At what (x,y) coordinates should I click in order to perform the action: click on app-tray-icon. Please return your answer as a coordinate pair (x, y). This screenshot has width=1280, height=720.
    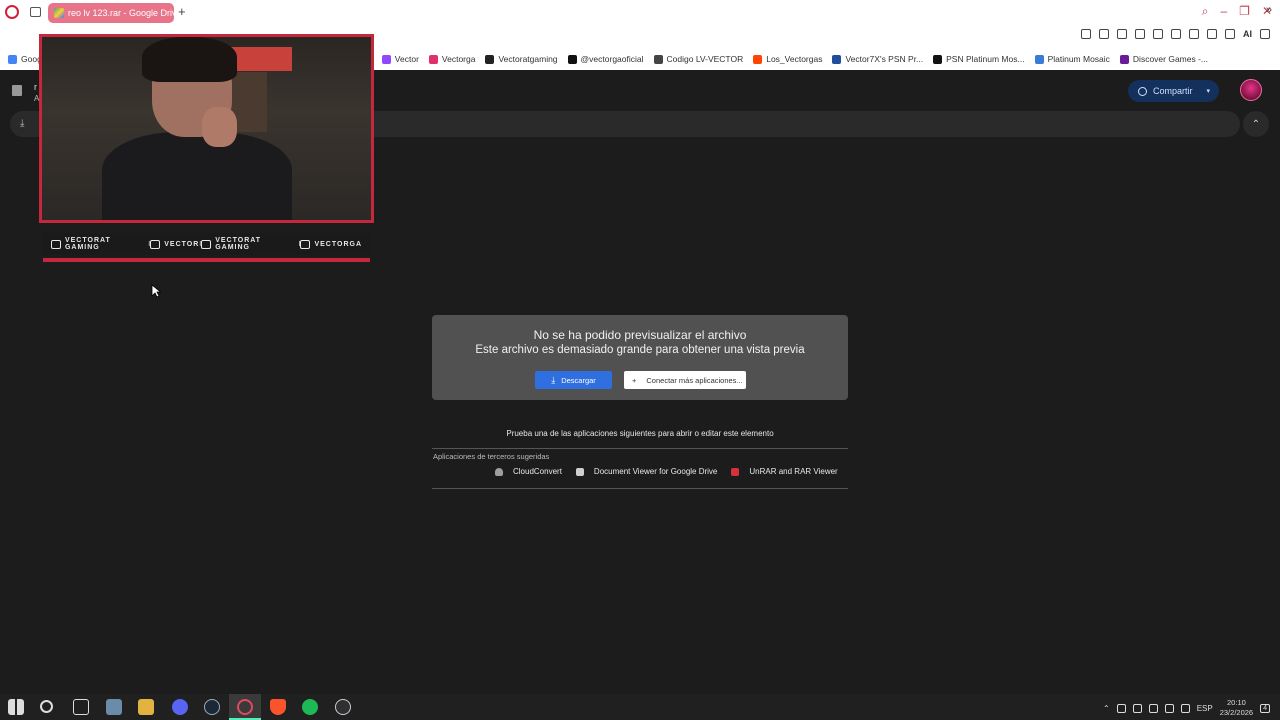
    Looking at the image, I should click on (1121, 708).